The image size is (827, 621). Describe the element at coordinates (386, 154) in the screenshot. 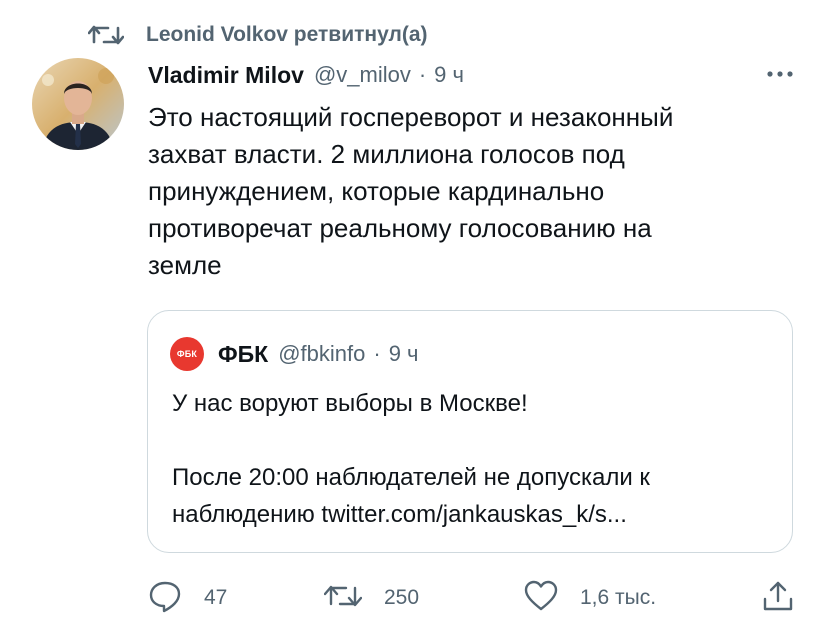

I see `tweet-text-line: захват власти. 2 миллиона голосов под` at that location.